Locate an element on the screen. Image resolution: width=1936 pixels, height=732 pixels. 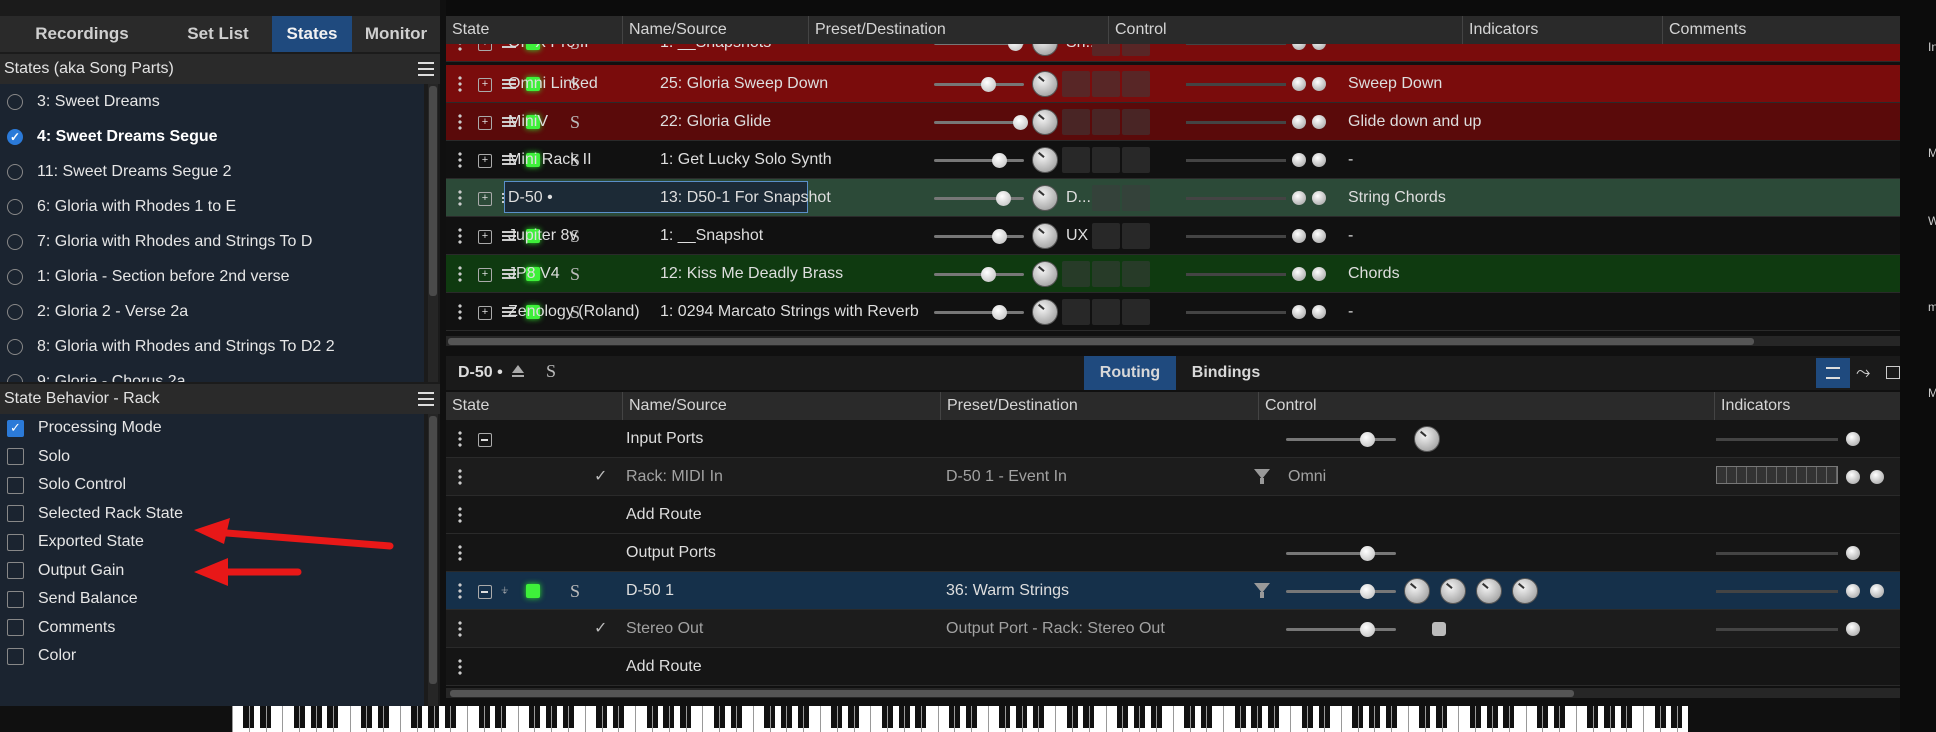
routing-control: Omni is located at coordinates (1328, 477).